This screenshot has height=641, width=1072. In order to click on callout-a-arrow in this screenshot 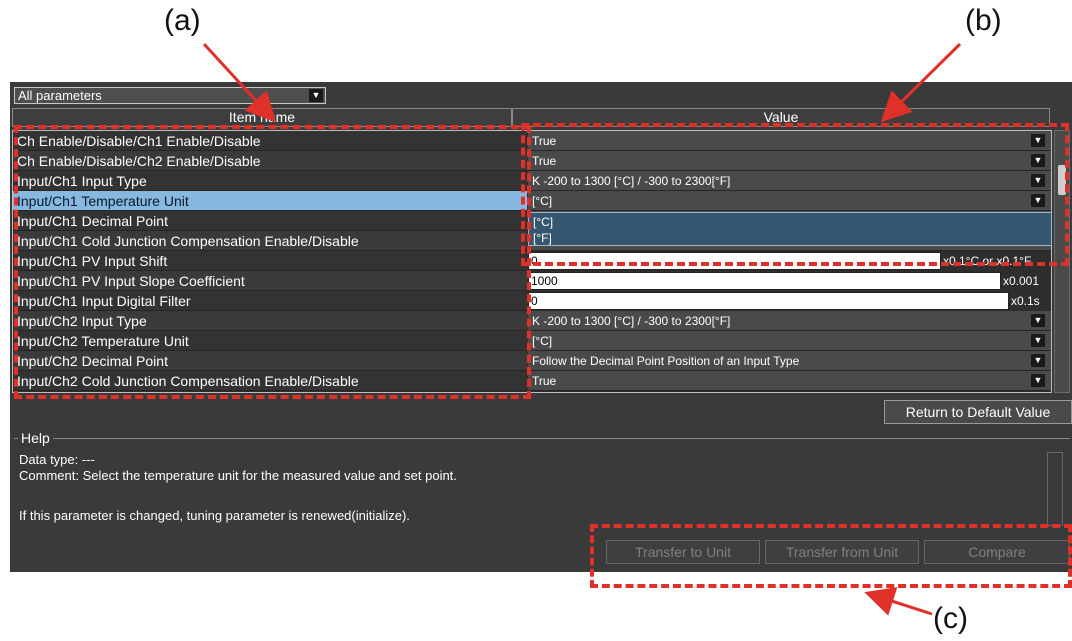, I will do `click(239, 82)`.